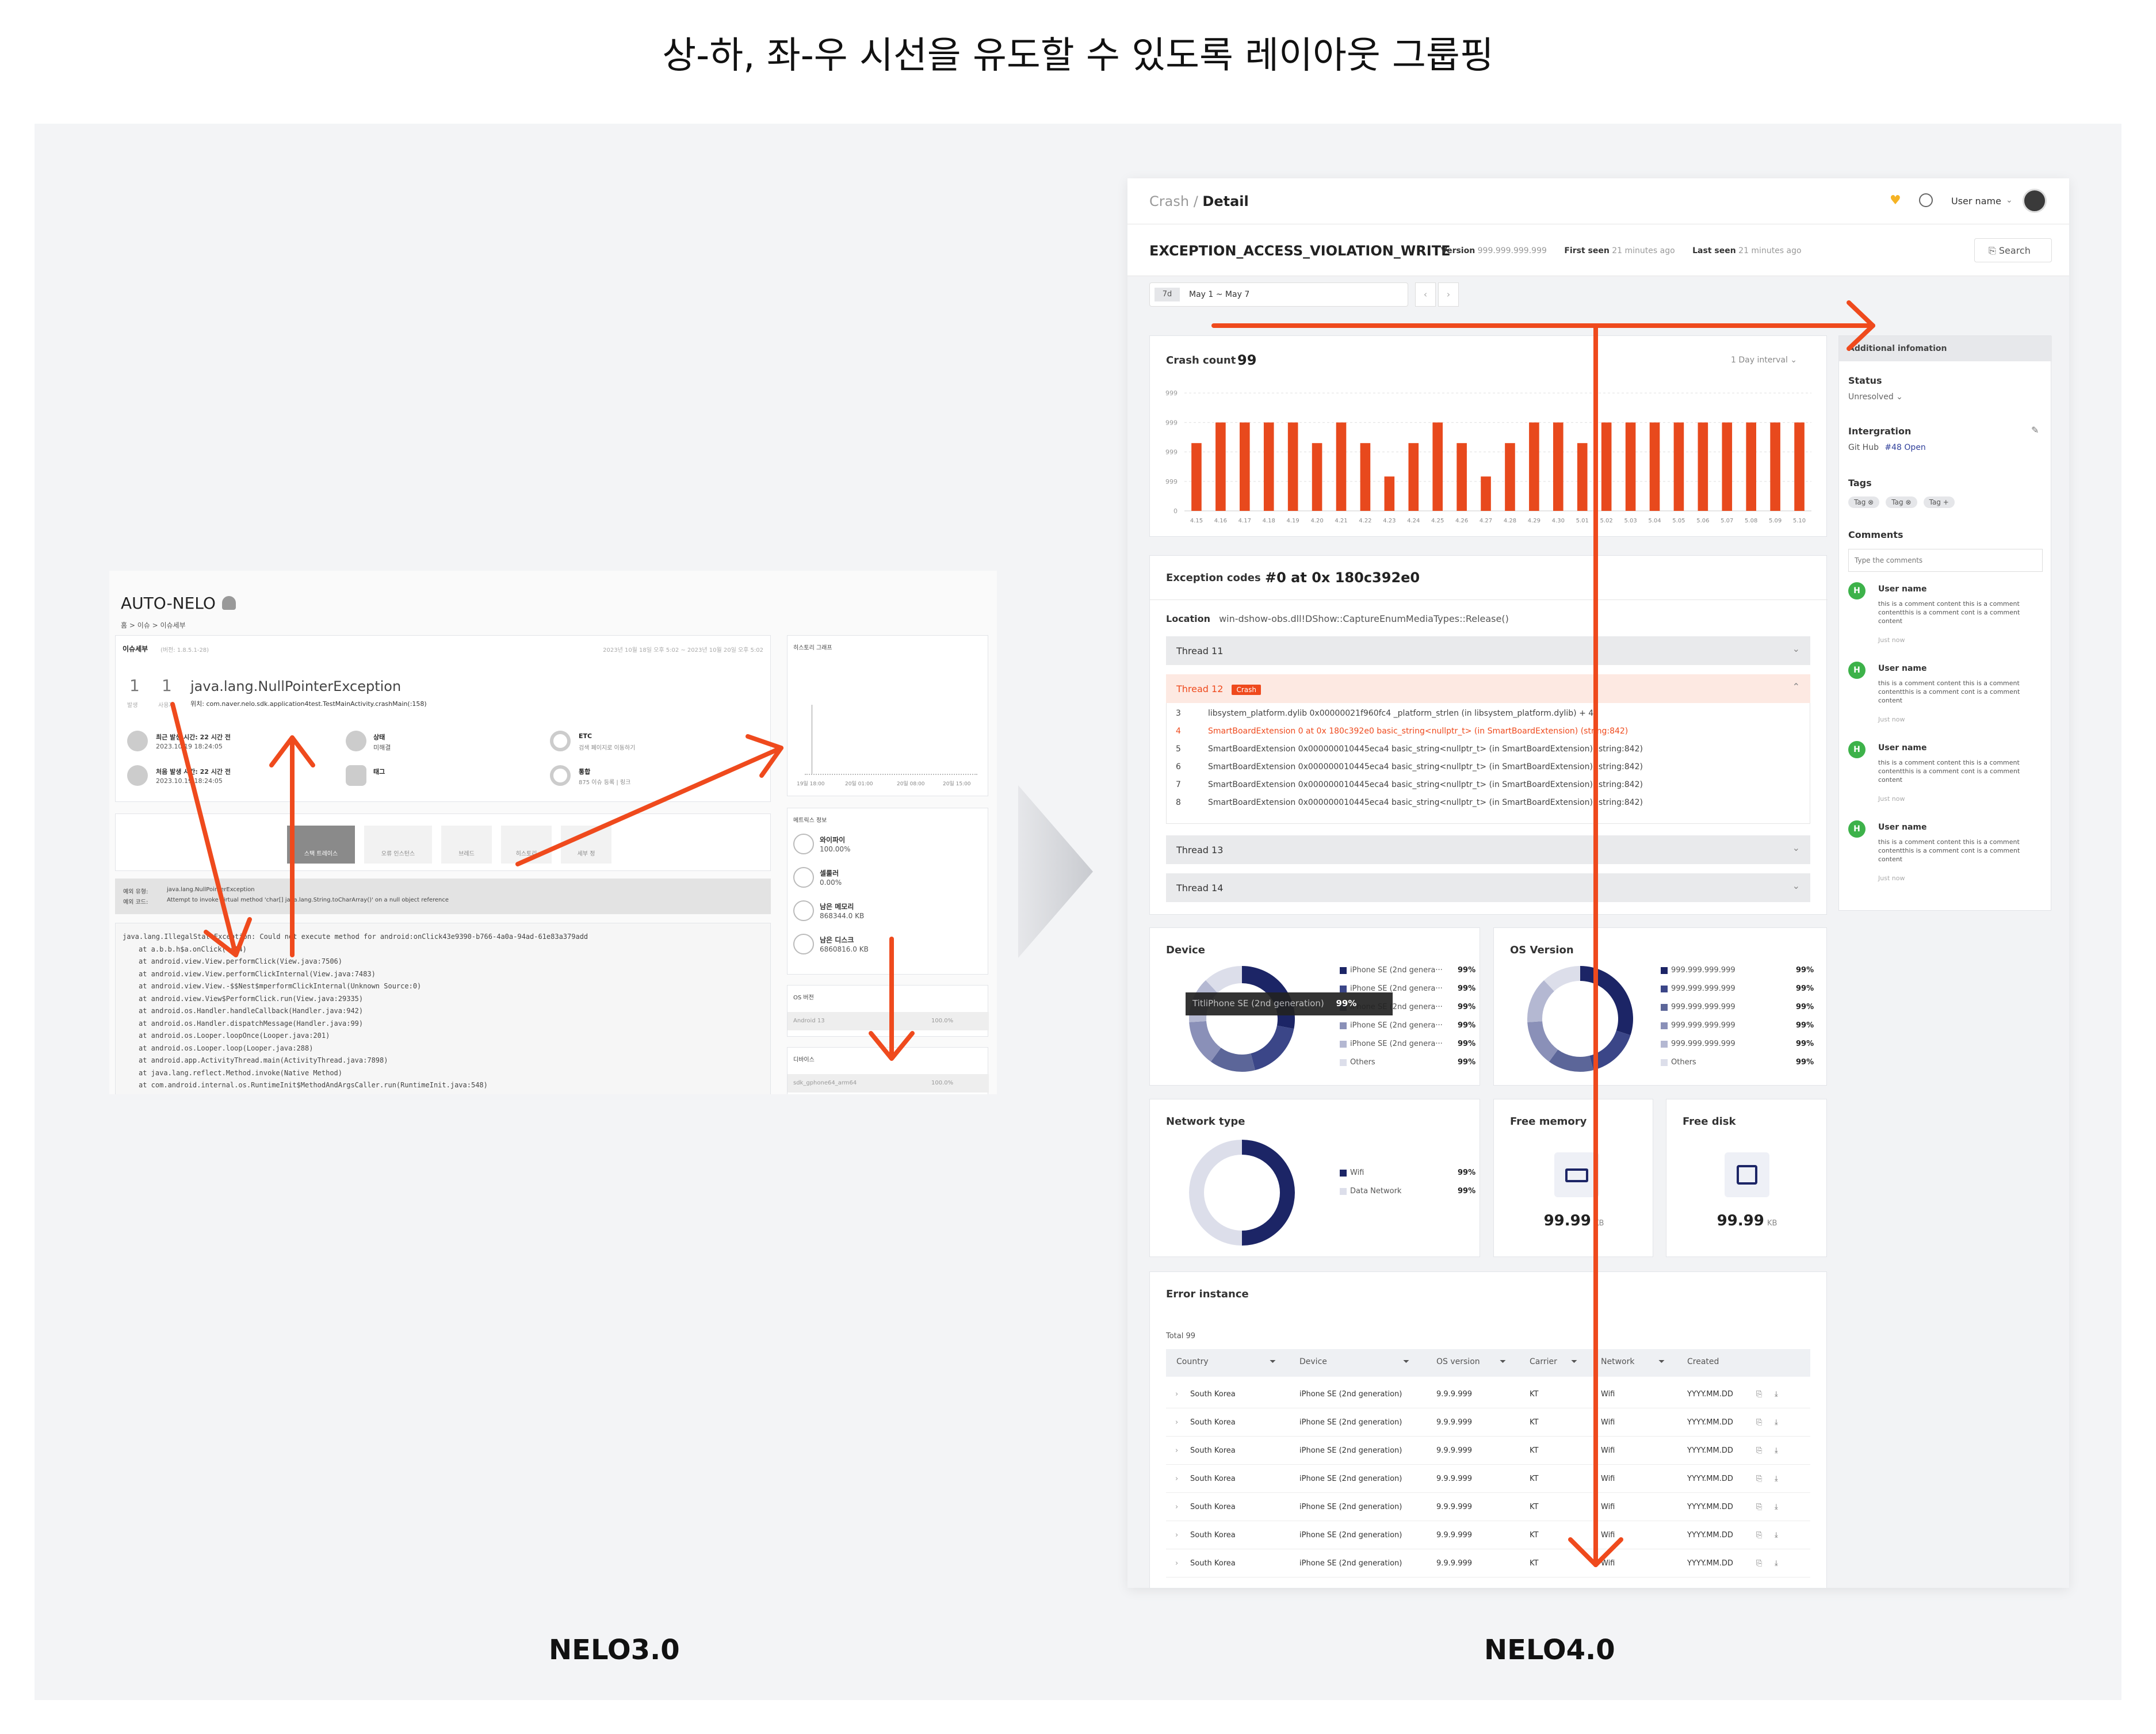 The height and width of the screenshot is (1734, 2156). Describe the element at coordinates (1055, 871) in the screenshot. I see `transition-arrow` at that location.